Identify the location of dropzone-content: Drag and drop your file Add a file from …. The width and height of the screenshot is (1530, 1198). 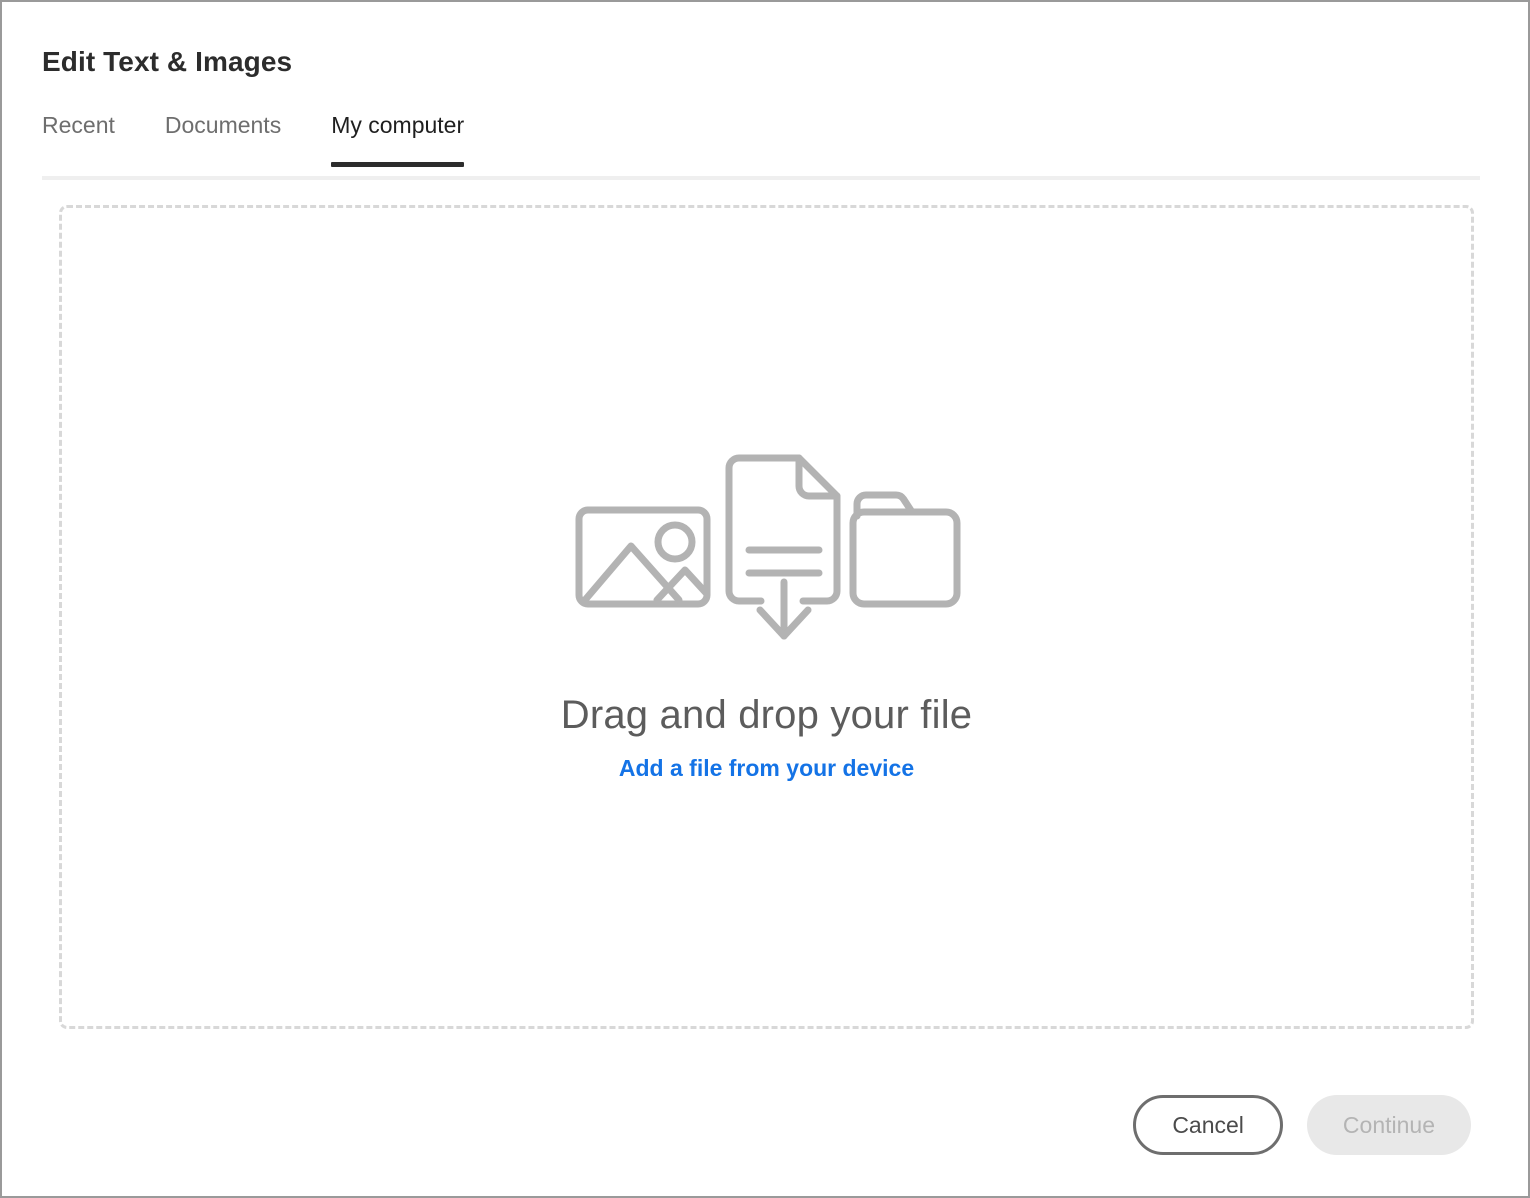
(767, 611).